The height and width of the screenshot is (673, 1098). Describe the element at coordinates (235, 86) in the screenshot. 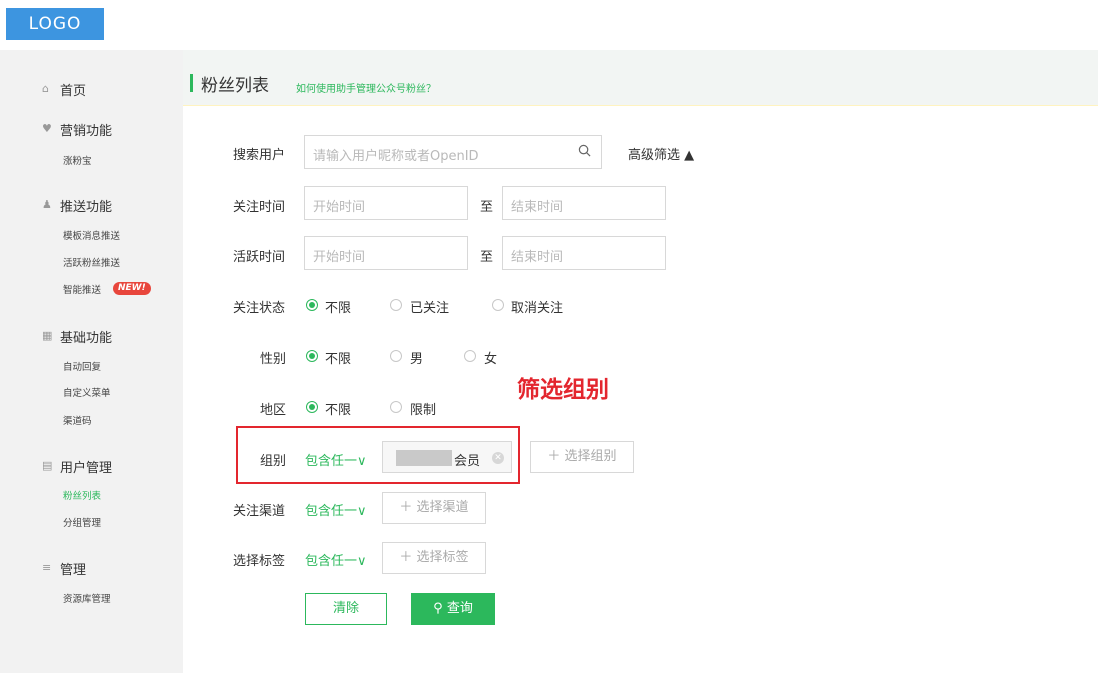

I see `page-title: 粉丝列表` at that location.